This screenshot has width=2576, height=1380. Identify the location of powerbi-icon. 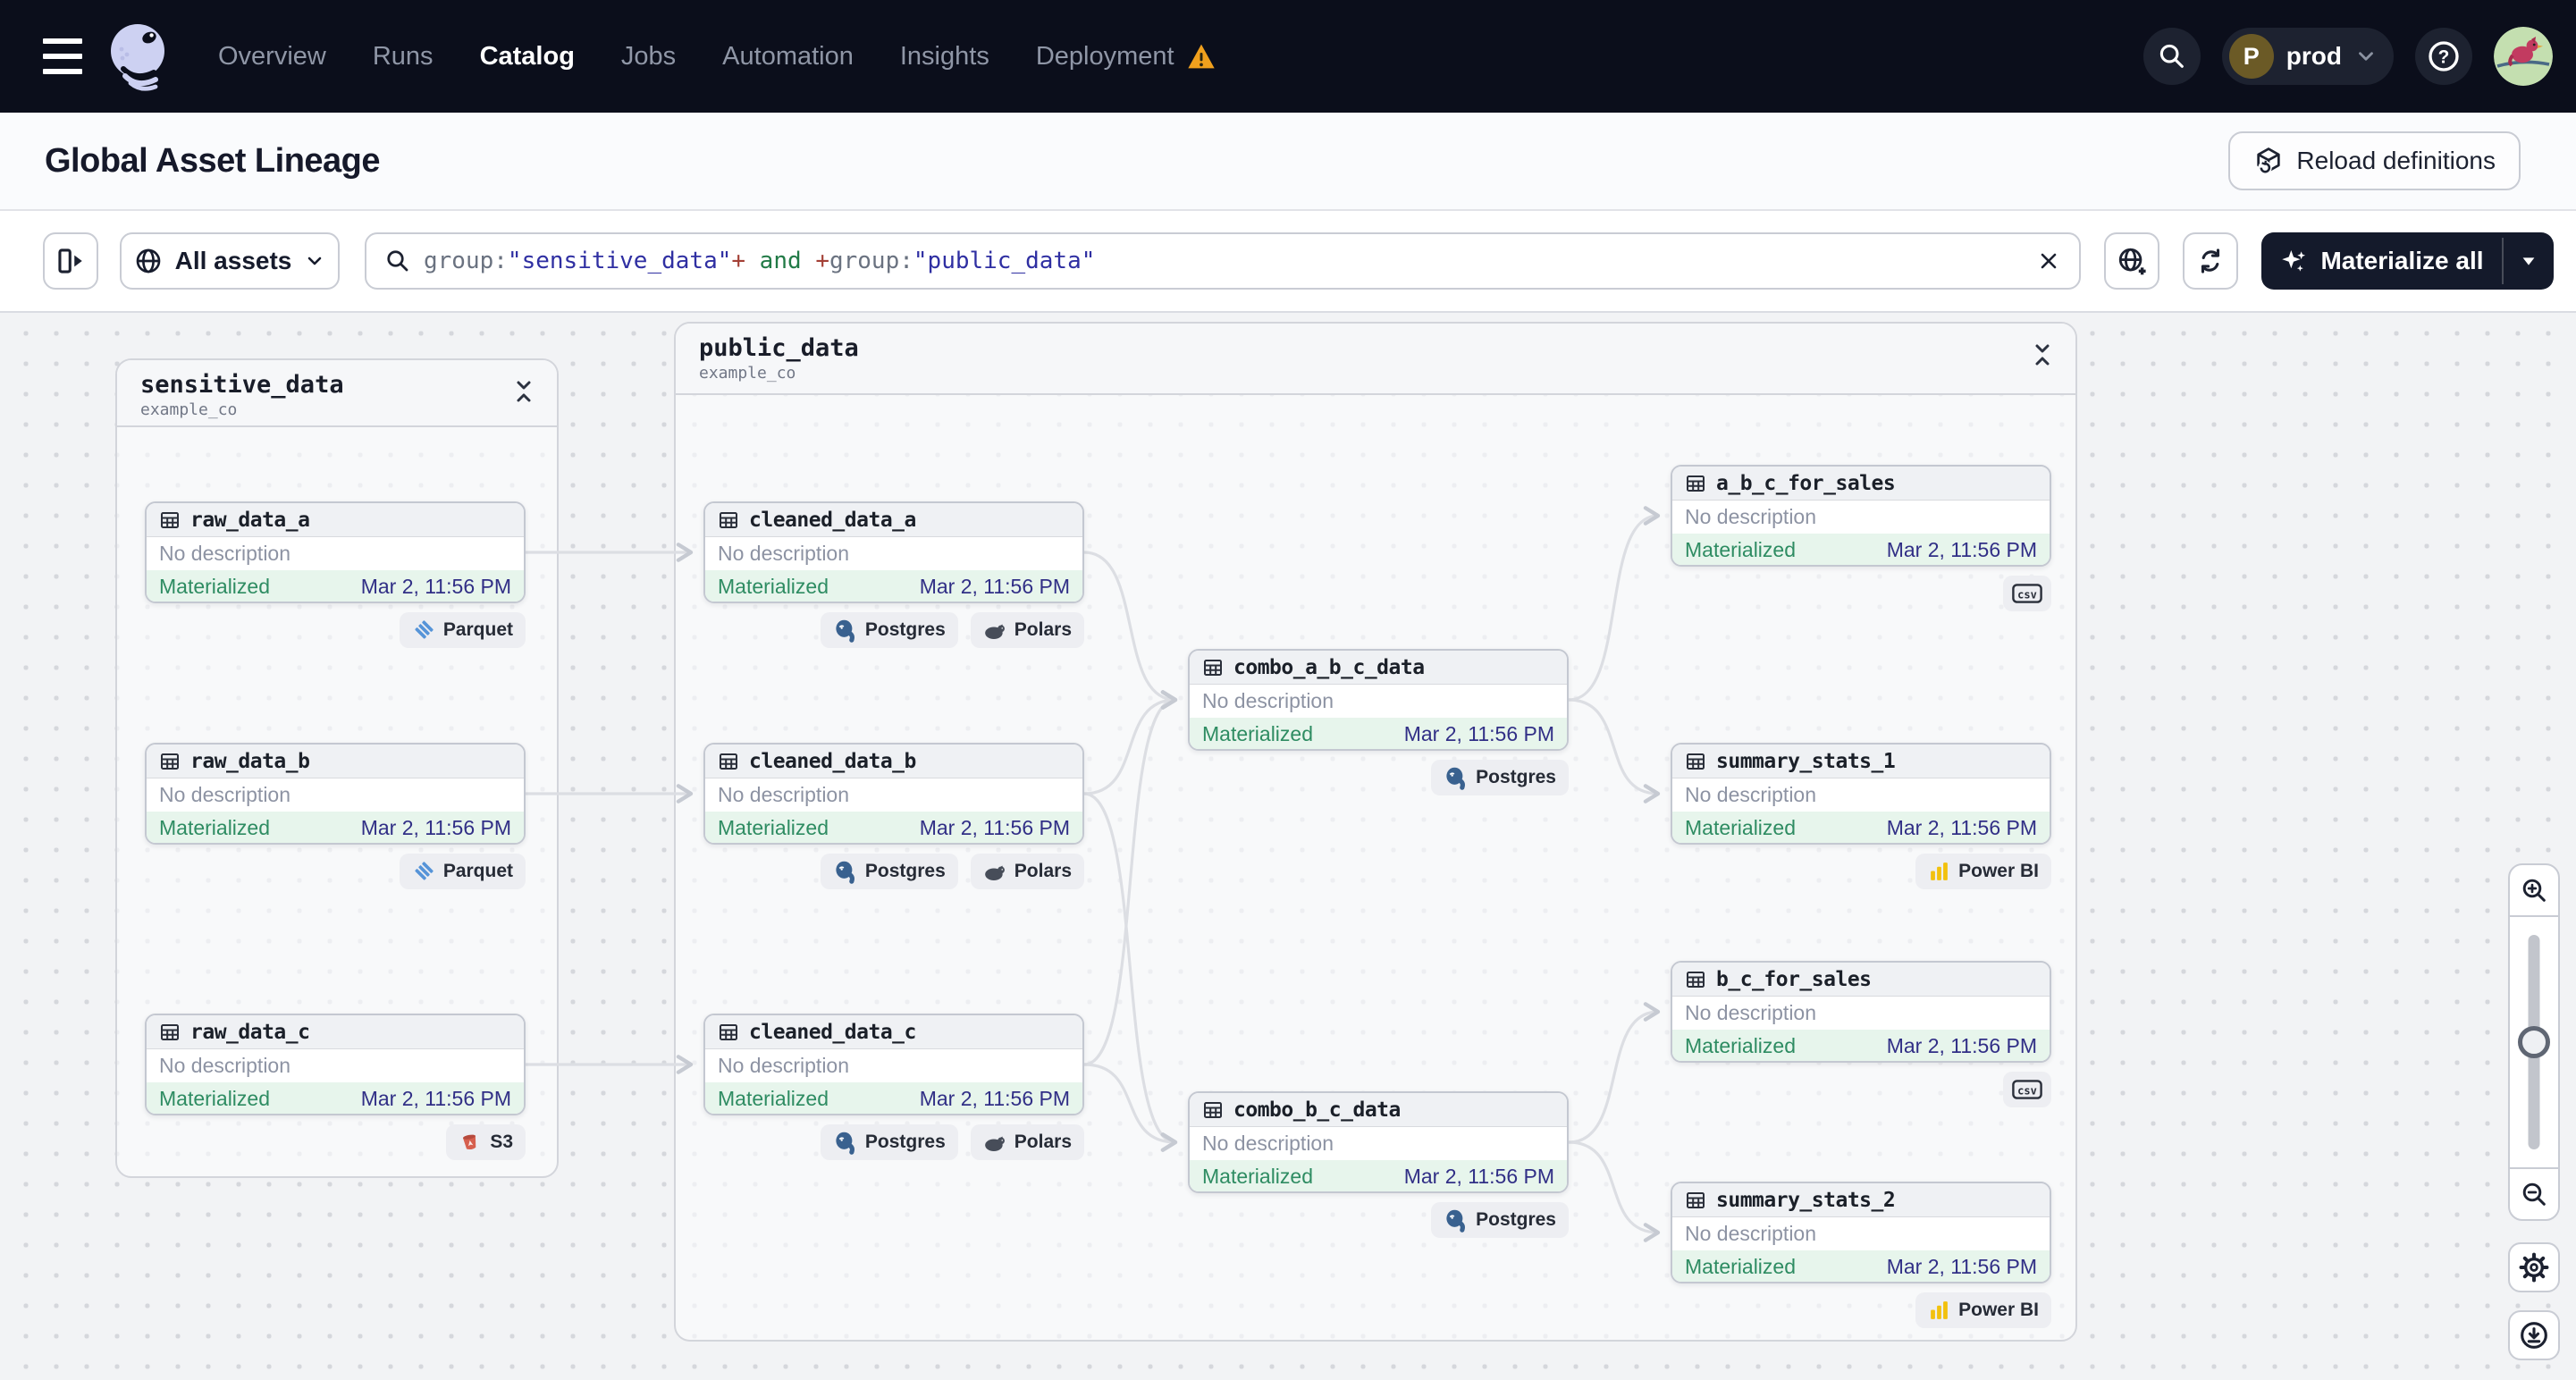
(1940, 1309).